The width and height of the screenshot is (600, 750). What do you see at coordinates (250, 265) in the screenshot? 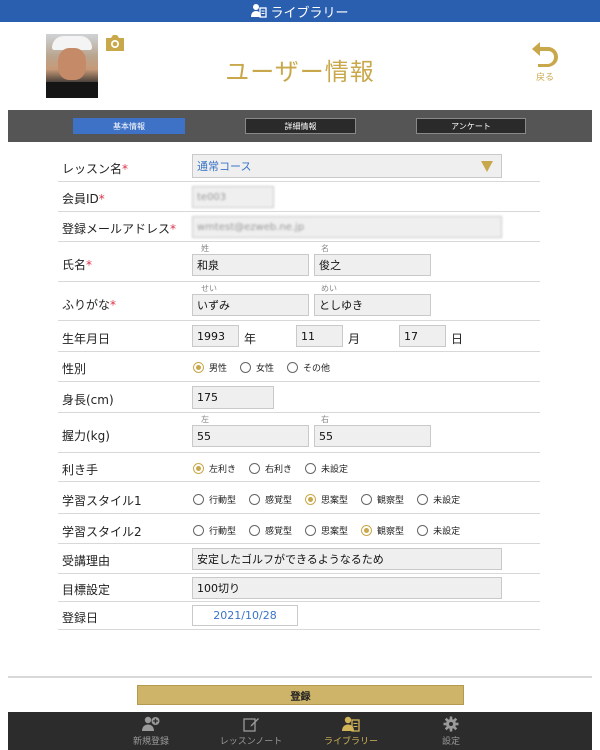
I see `last-name-field: 和泉` at bounding box center [250, 265].